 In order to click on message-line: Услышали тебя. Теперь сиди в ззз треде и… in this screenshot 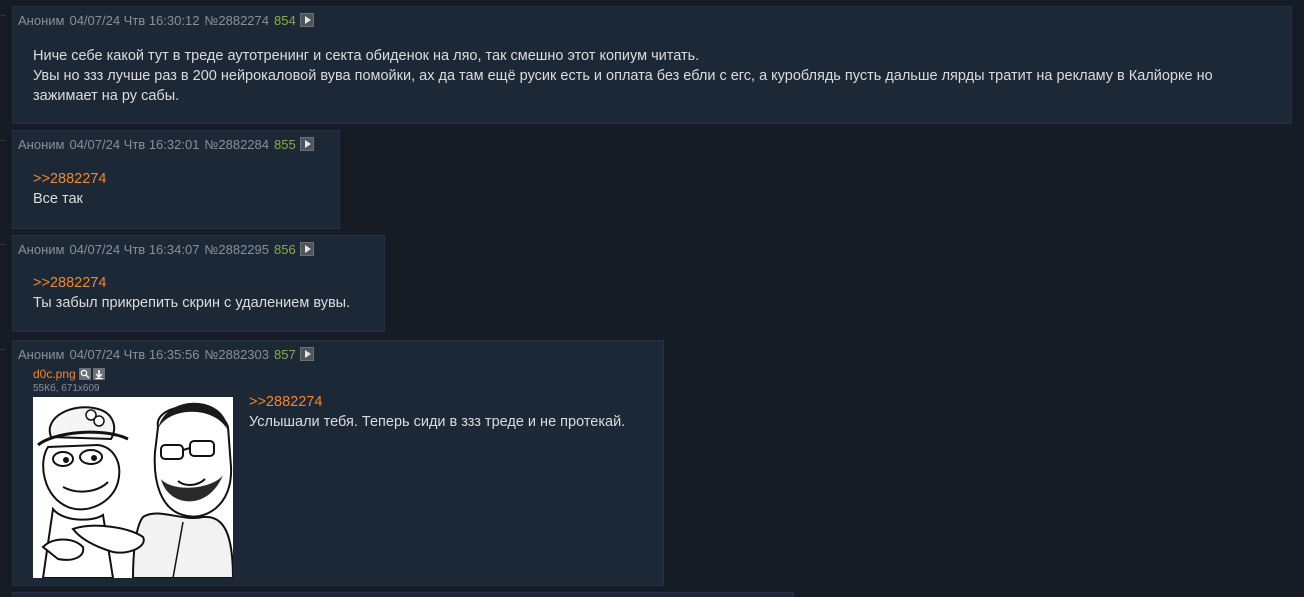, I will do `click(437, 422)`.